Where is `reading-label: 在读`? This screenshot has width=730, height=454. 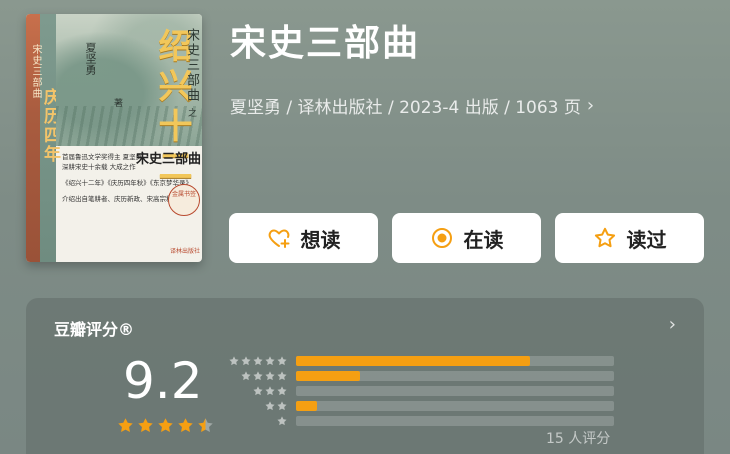 reading-label: 在读 is located at coordinates (483, 239).